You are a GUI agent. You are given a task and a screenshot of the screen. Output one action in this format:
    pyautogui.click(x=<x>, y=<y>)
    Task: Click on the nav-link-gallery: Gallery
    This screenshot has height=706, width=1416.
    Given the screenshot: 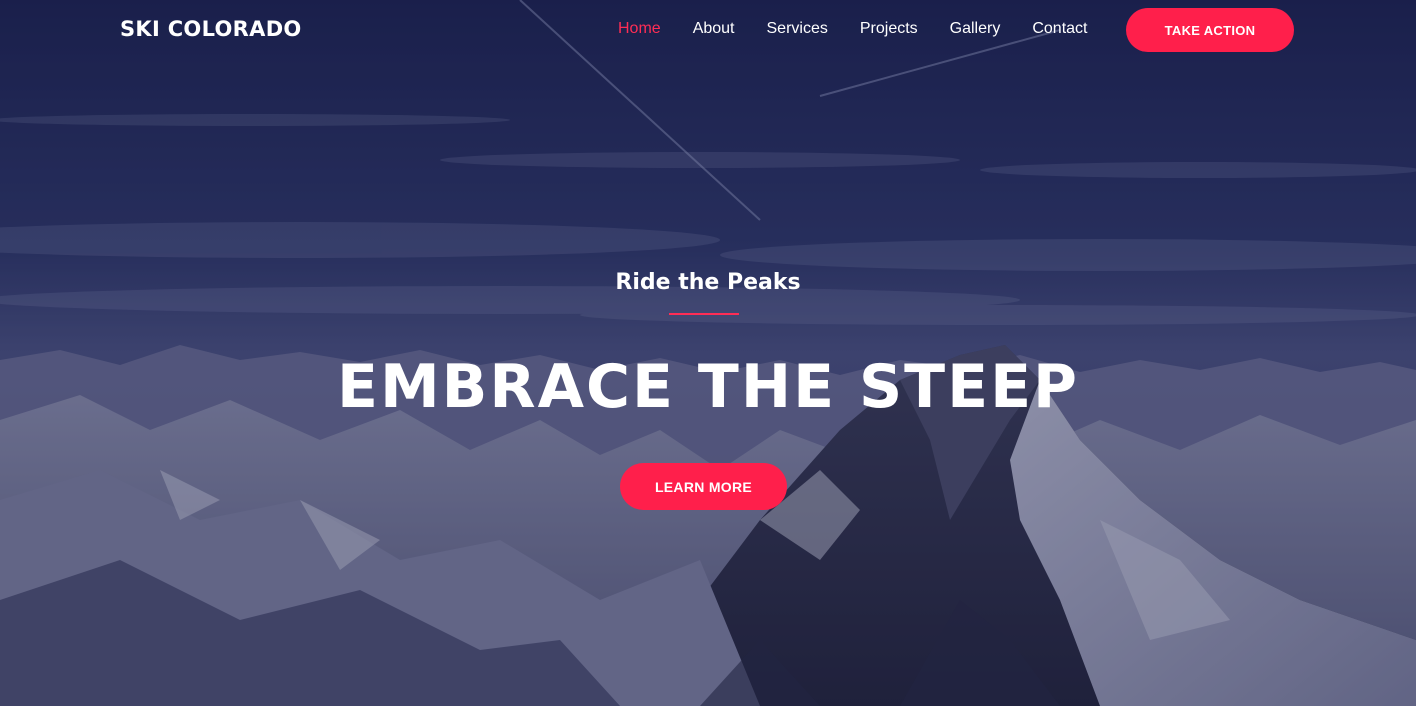 What is the action you would take?
    pyautogui.click(x=975, y=29)
    